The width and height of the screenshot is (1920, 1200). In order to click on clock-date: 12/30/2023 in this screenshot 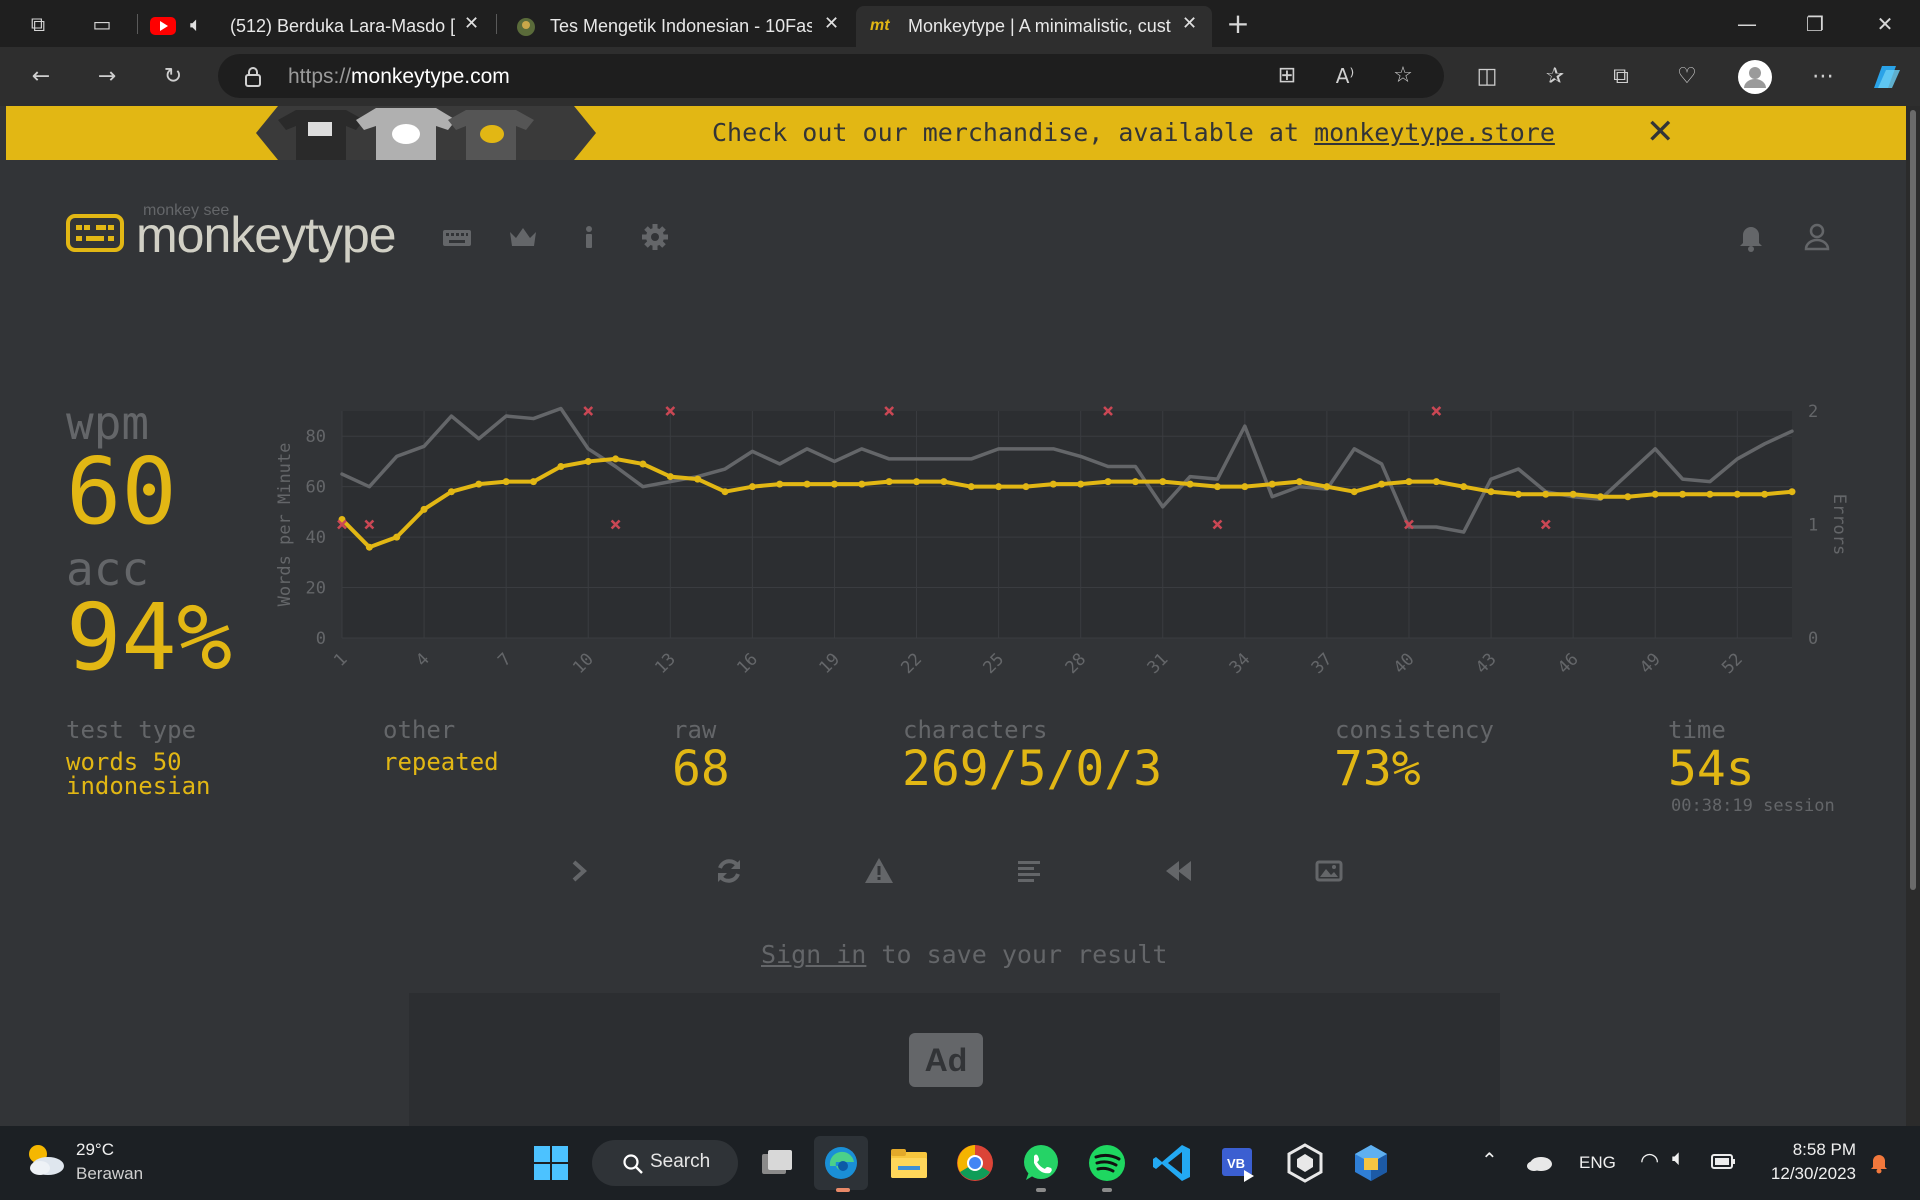, I will do `click(1809, 1174)`.